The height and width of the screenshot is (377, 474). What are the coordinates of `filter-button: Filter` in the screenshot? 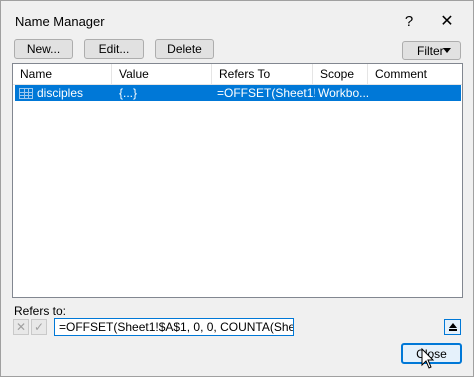 It's located at (431, 50).